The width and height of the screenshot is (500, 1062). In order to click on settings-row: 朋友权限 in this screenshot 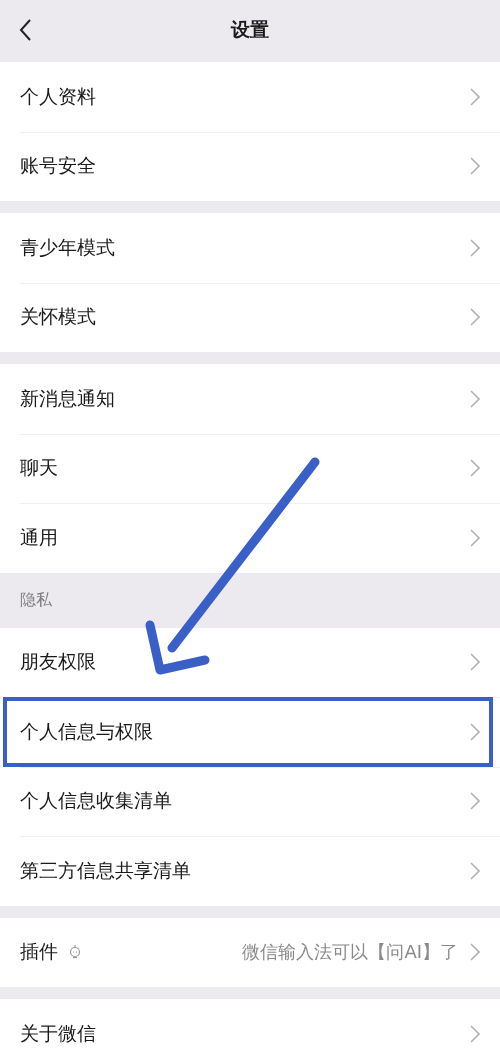, I will do `click(250, 662)`.